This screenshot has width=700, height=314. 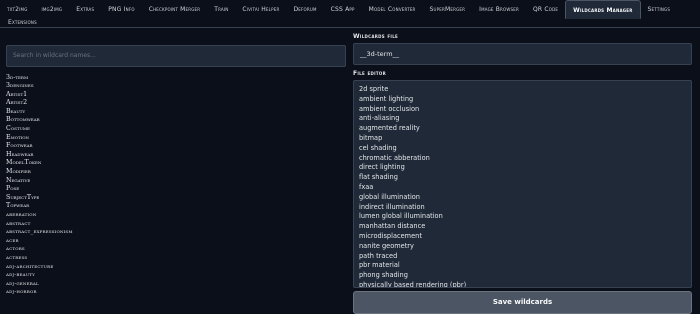 I want to click on tab-checkpoint-merger: Checkpoint Merger, so click(x=175, y=9).